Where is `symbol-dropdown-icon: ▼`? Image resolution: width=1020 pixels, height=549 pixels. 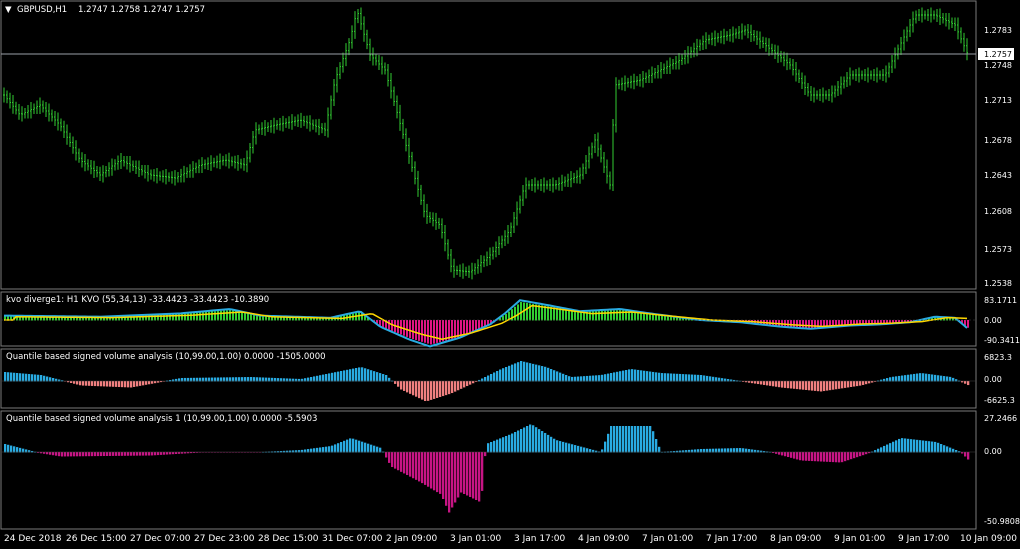
symbol-dropdown-icon: ▼ is located at coordinates (8, 10).